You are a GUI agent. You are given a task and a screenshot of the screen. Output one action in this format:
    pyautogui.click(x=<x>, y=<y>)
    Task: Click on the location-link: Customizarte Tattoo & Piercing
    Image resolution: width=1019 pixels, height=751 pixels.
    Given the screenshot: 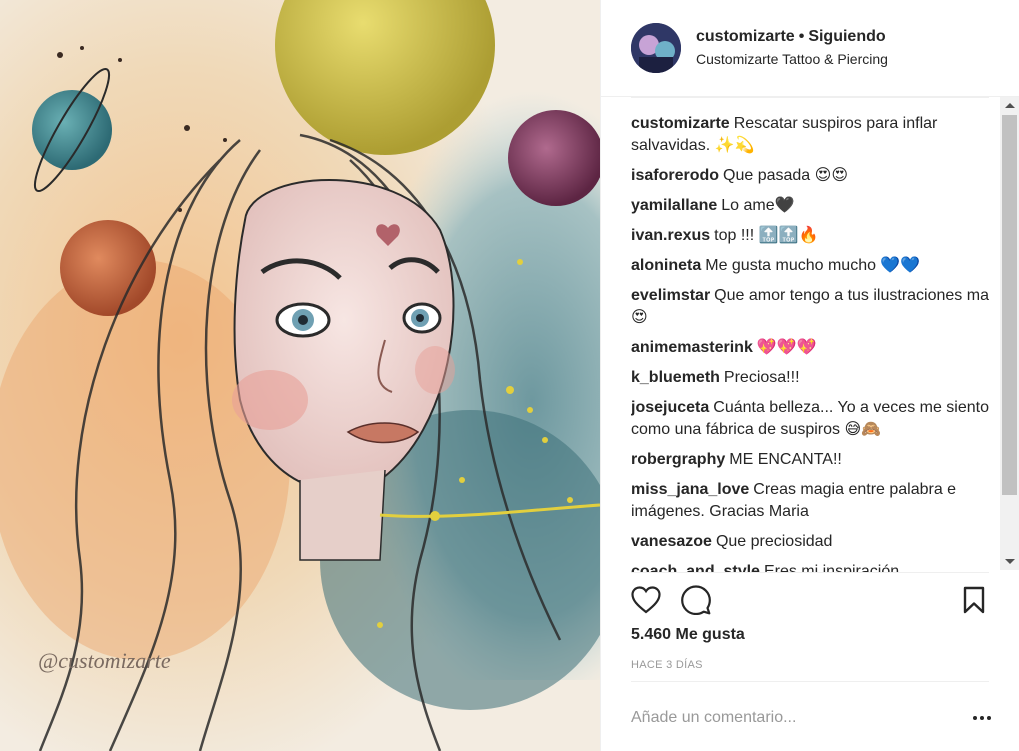 What is the action you would take?
    pyautogui.click(x=792, y=59)
    